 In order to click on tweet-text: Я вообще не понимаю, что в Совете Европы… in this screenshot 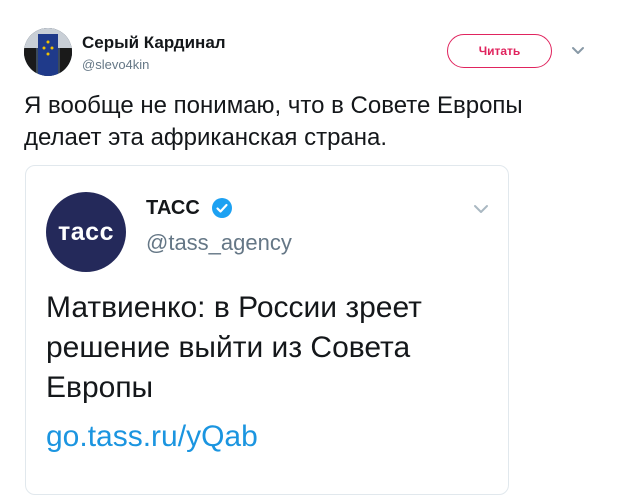, I will do `click(273, 121)`.